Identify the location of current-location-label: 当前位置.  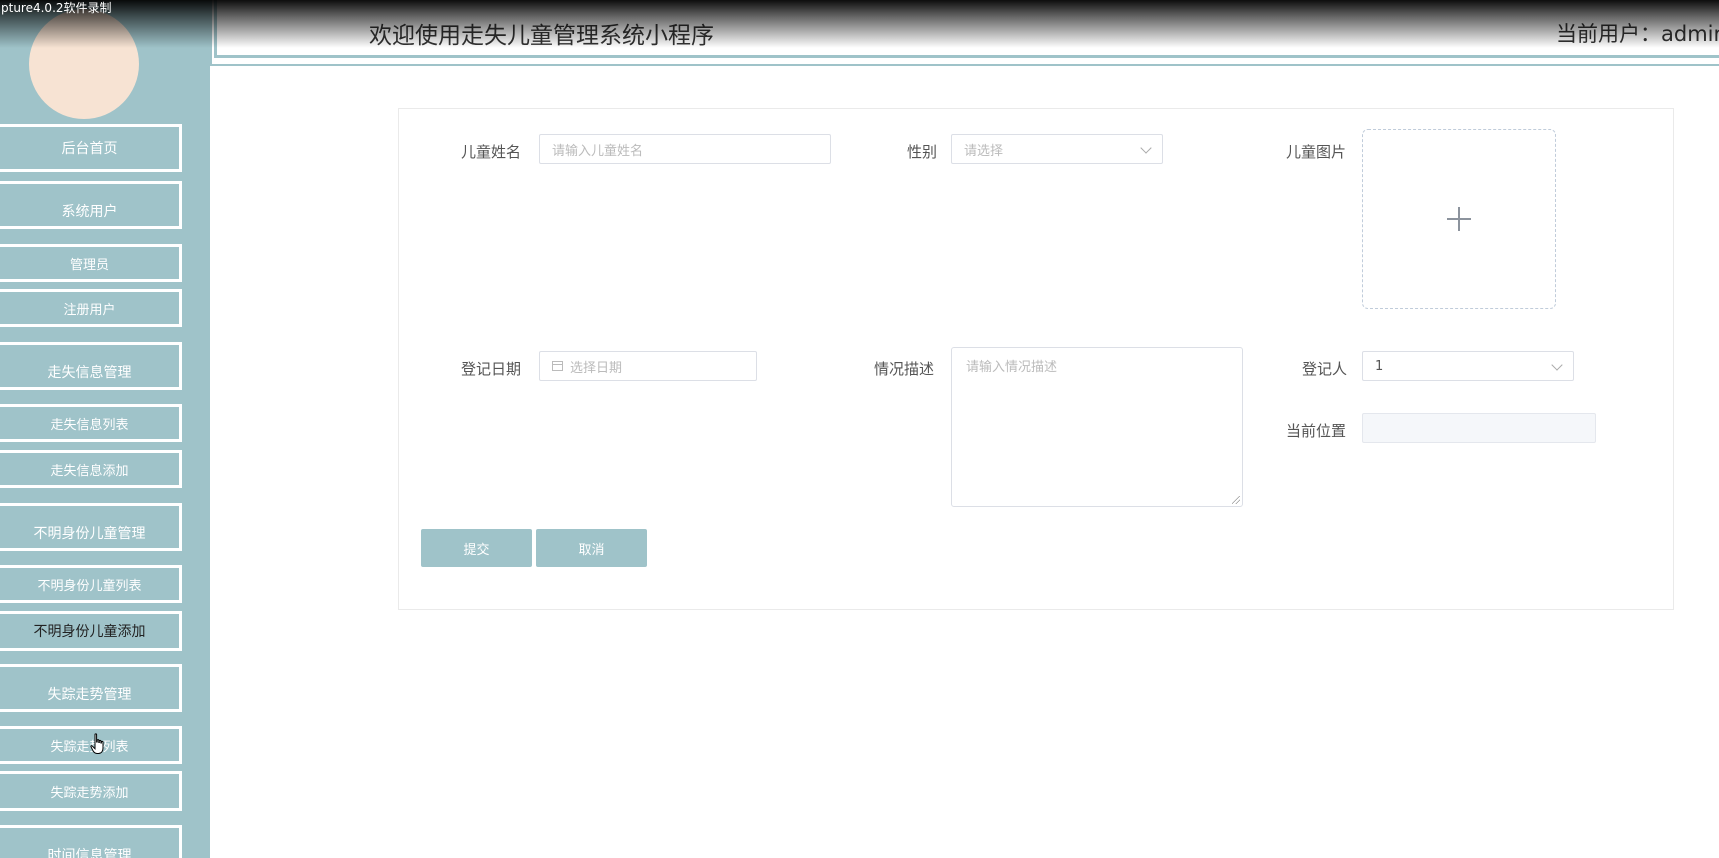
(1316, 431).